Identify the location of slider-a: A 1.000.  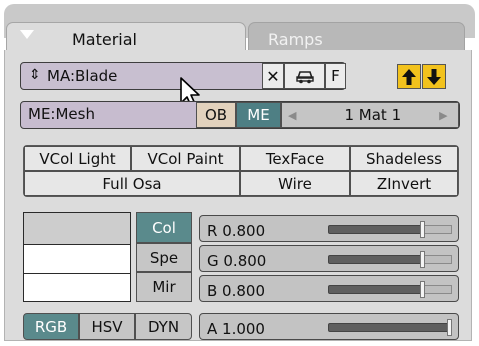
(329, 326).